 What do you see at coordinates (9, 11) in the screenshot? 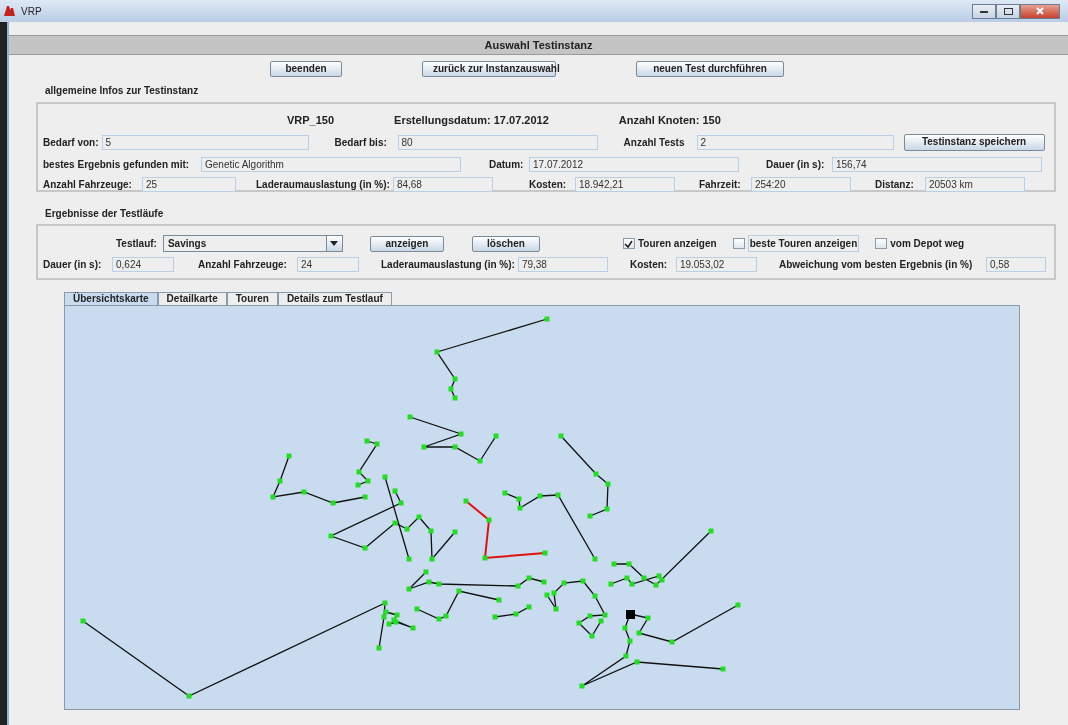
I see `app-icon` at bounding box center [9, 11].